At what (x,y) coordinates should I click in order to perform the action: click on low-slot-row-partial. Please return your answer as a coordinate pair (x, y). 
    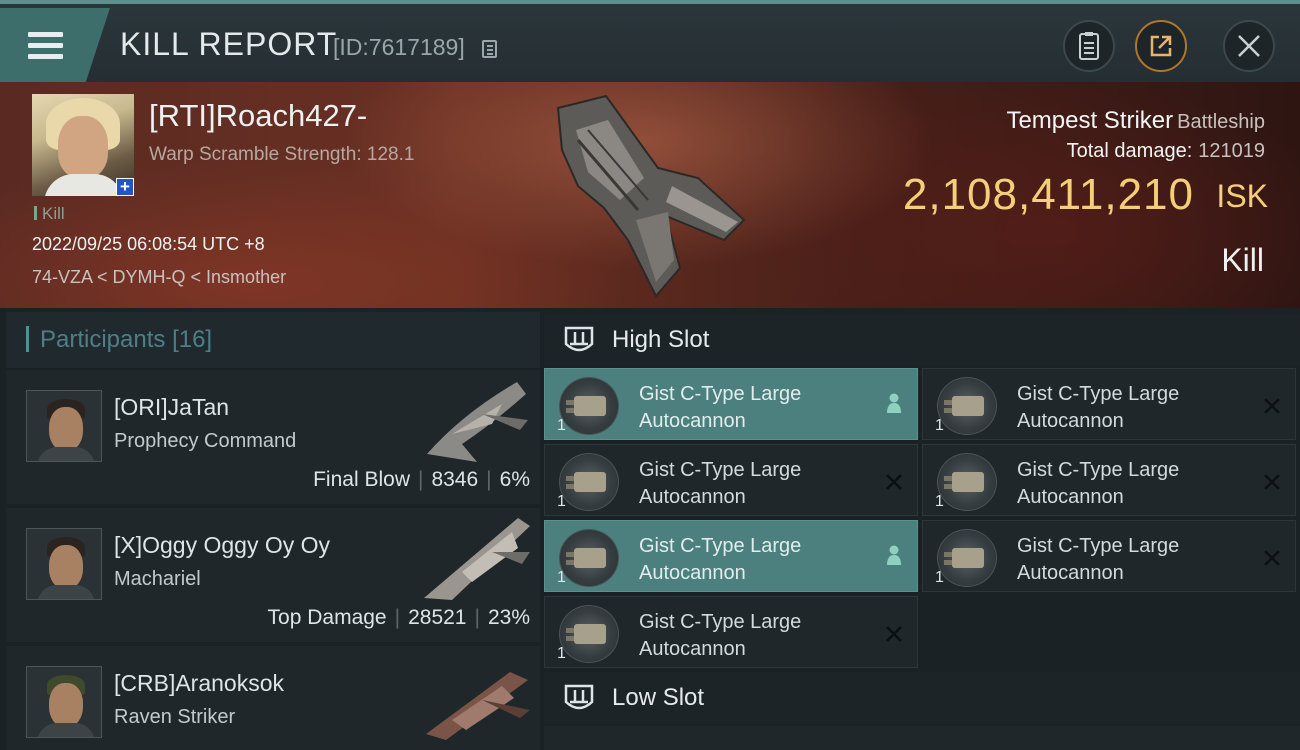
    Looking at the image, I should click on (922, 738).